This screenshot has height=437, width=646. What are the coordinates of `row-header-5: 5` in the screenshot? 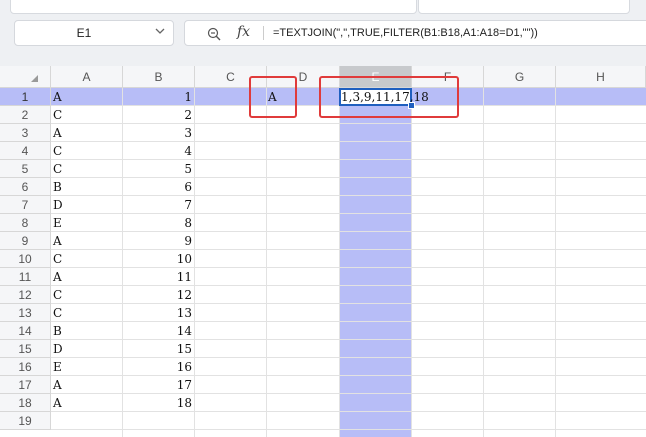 It's located at (25, 169).